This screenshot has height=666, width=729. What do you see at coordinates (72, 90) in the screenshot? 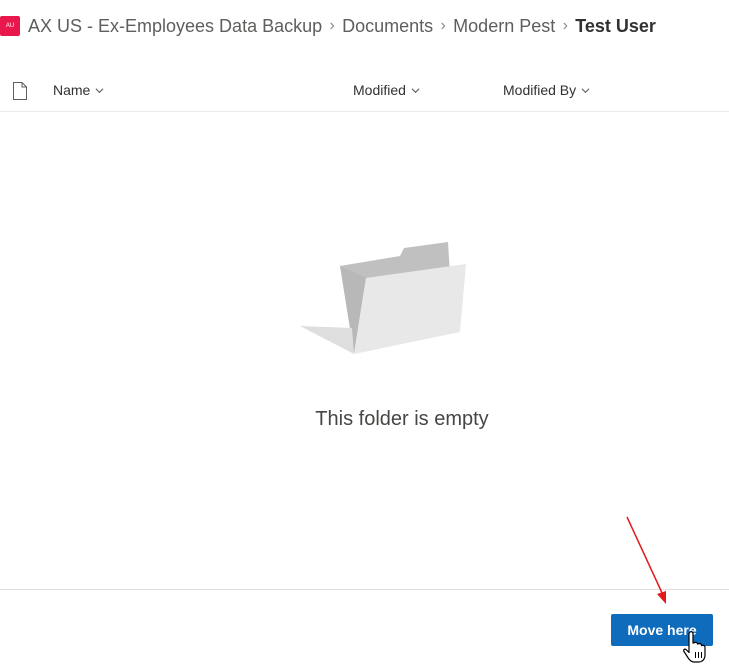
I see `column-header-name-label: Name` at bounding box center [72, 90].